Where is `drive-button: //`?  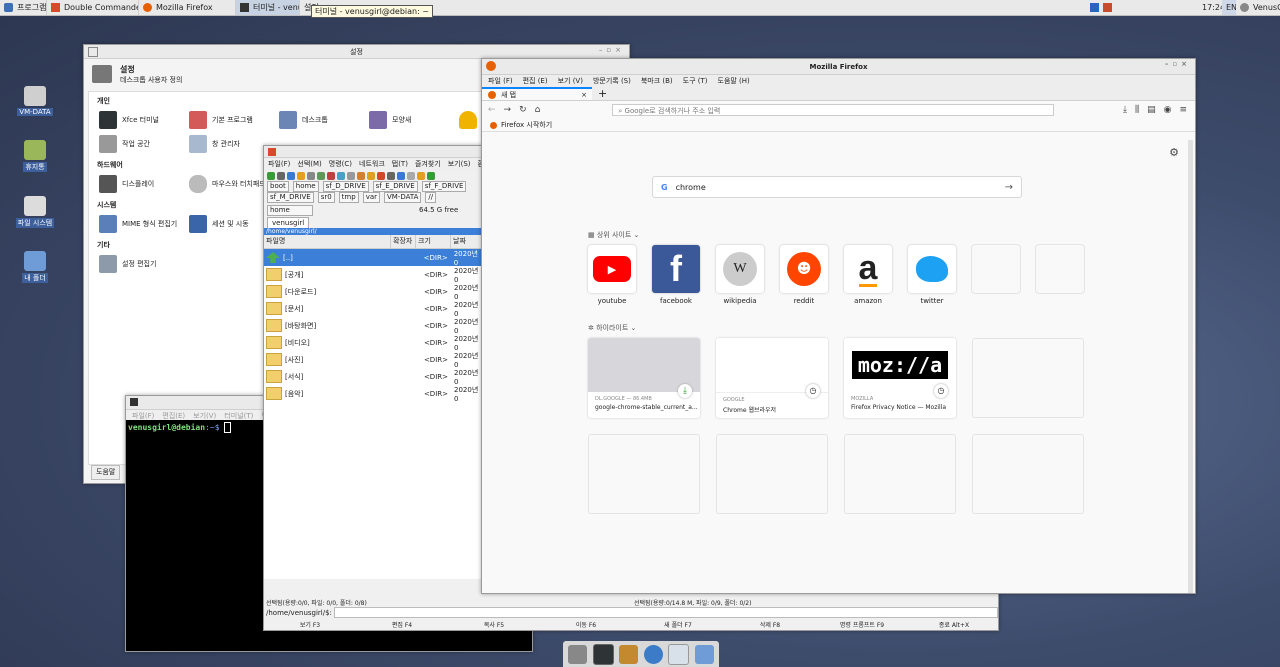
drive-button: // is located at coordinates (431, 197).